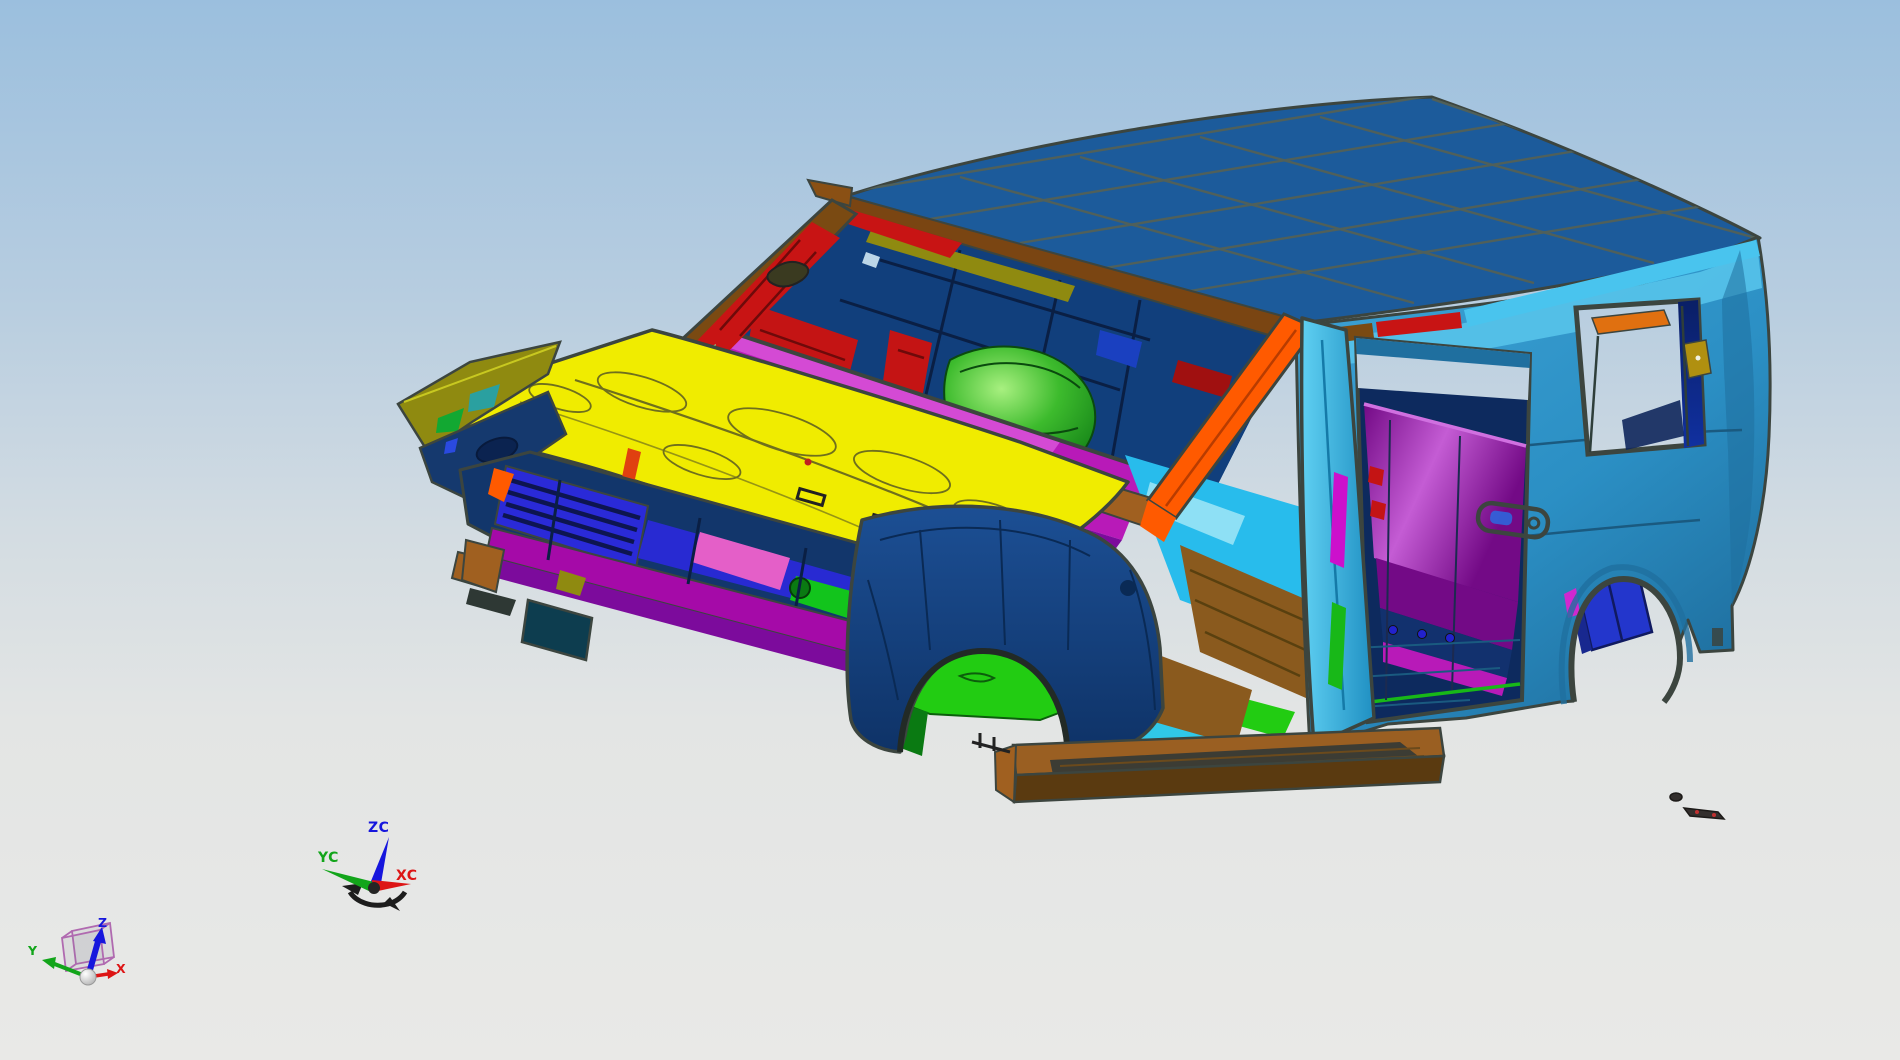 Image resolution: width=1900 pixels, height=1060 pixels. Describe the element at coordinates (378, 828) in the screenshot. I see `wcs-z-label: ZC` at that location.